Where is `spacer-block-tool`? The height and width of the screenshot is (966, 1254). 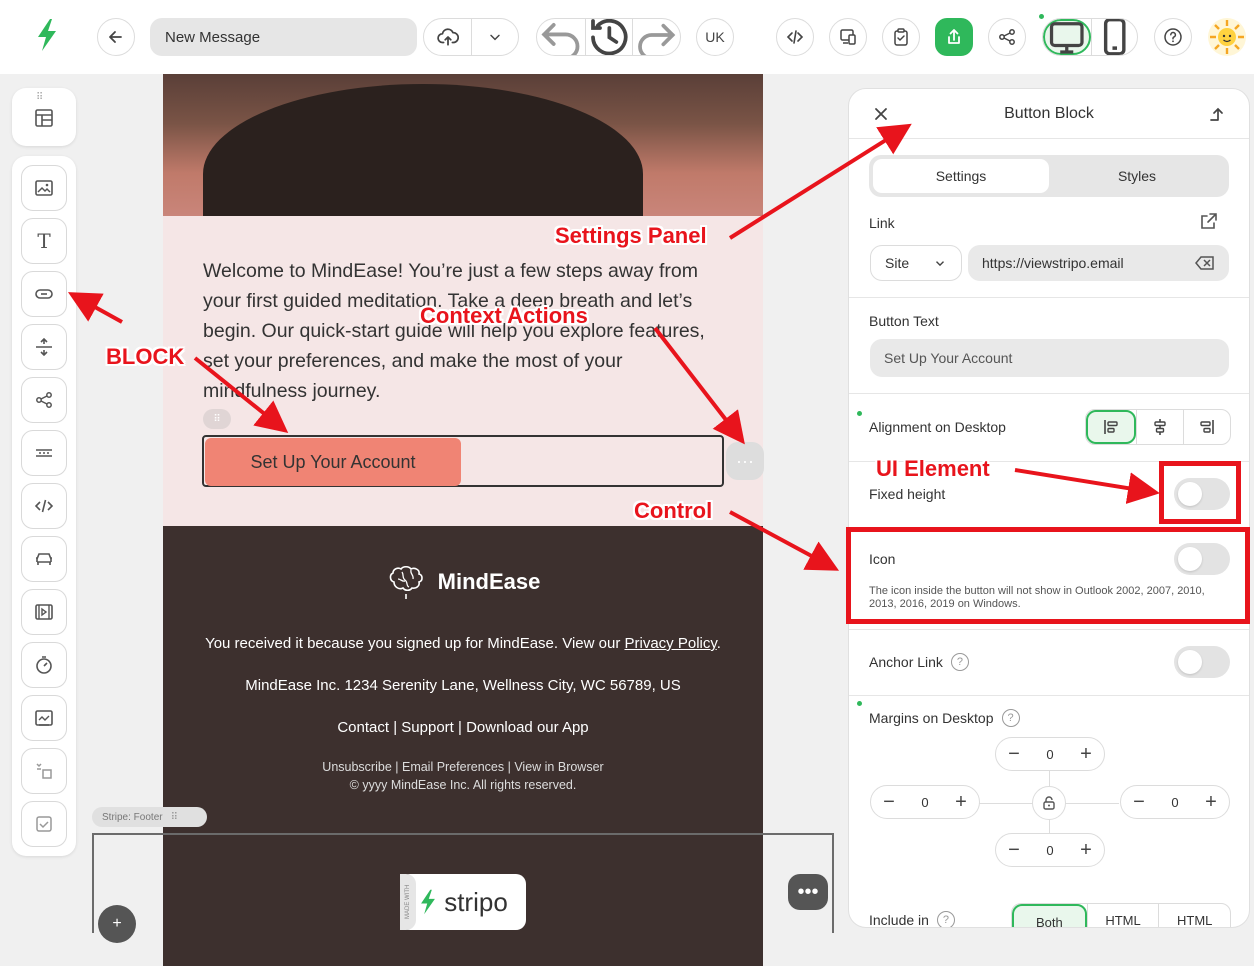 spacer-block-tool is located at coordinates (44, 347).